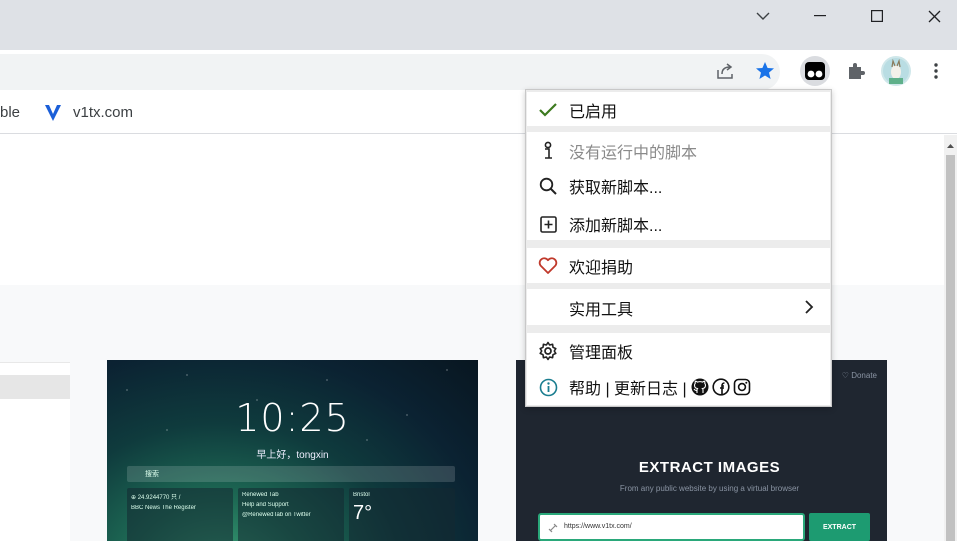  What do you see at coordinates (678, 351) in the screenshot?
I see `menu-item-dashboard: 管理面板` at bounding box center [678, 351].